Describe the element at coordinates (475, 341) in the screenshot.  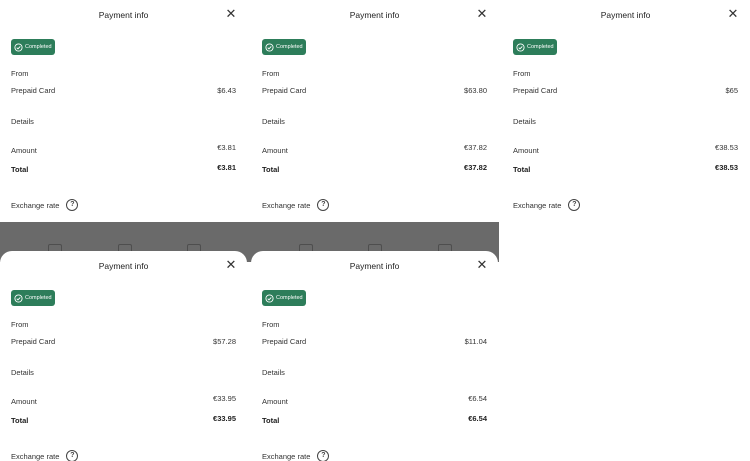
I see `source-amount: $11.04` at that location.